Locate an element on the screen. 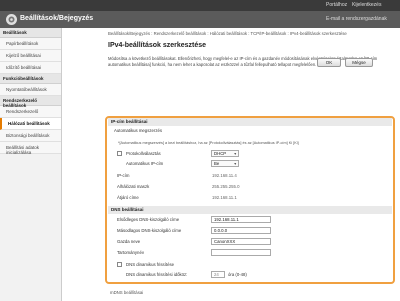 This screenshot has height=301, width=400. protocol-label: Protokollválasztás is located at coordinates (143, 153).